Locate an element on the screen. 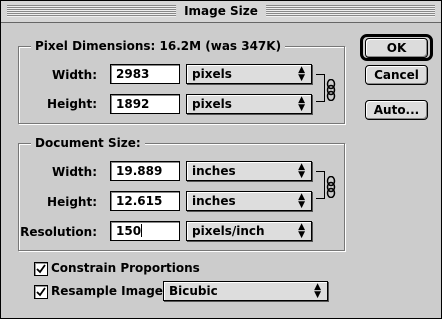  pixel-width-unit-value: pixels is located at coordinates (212, 74).